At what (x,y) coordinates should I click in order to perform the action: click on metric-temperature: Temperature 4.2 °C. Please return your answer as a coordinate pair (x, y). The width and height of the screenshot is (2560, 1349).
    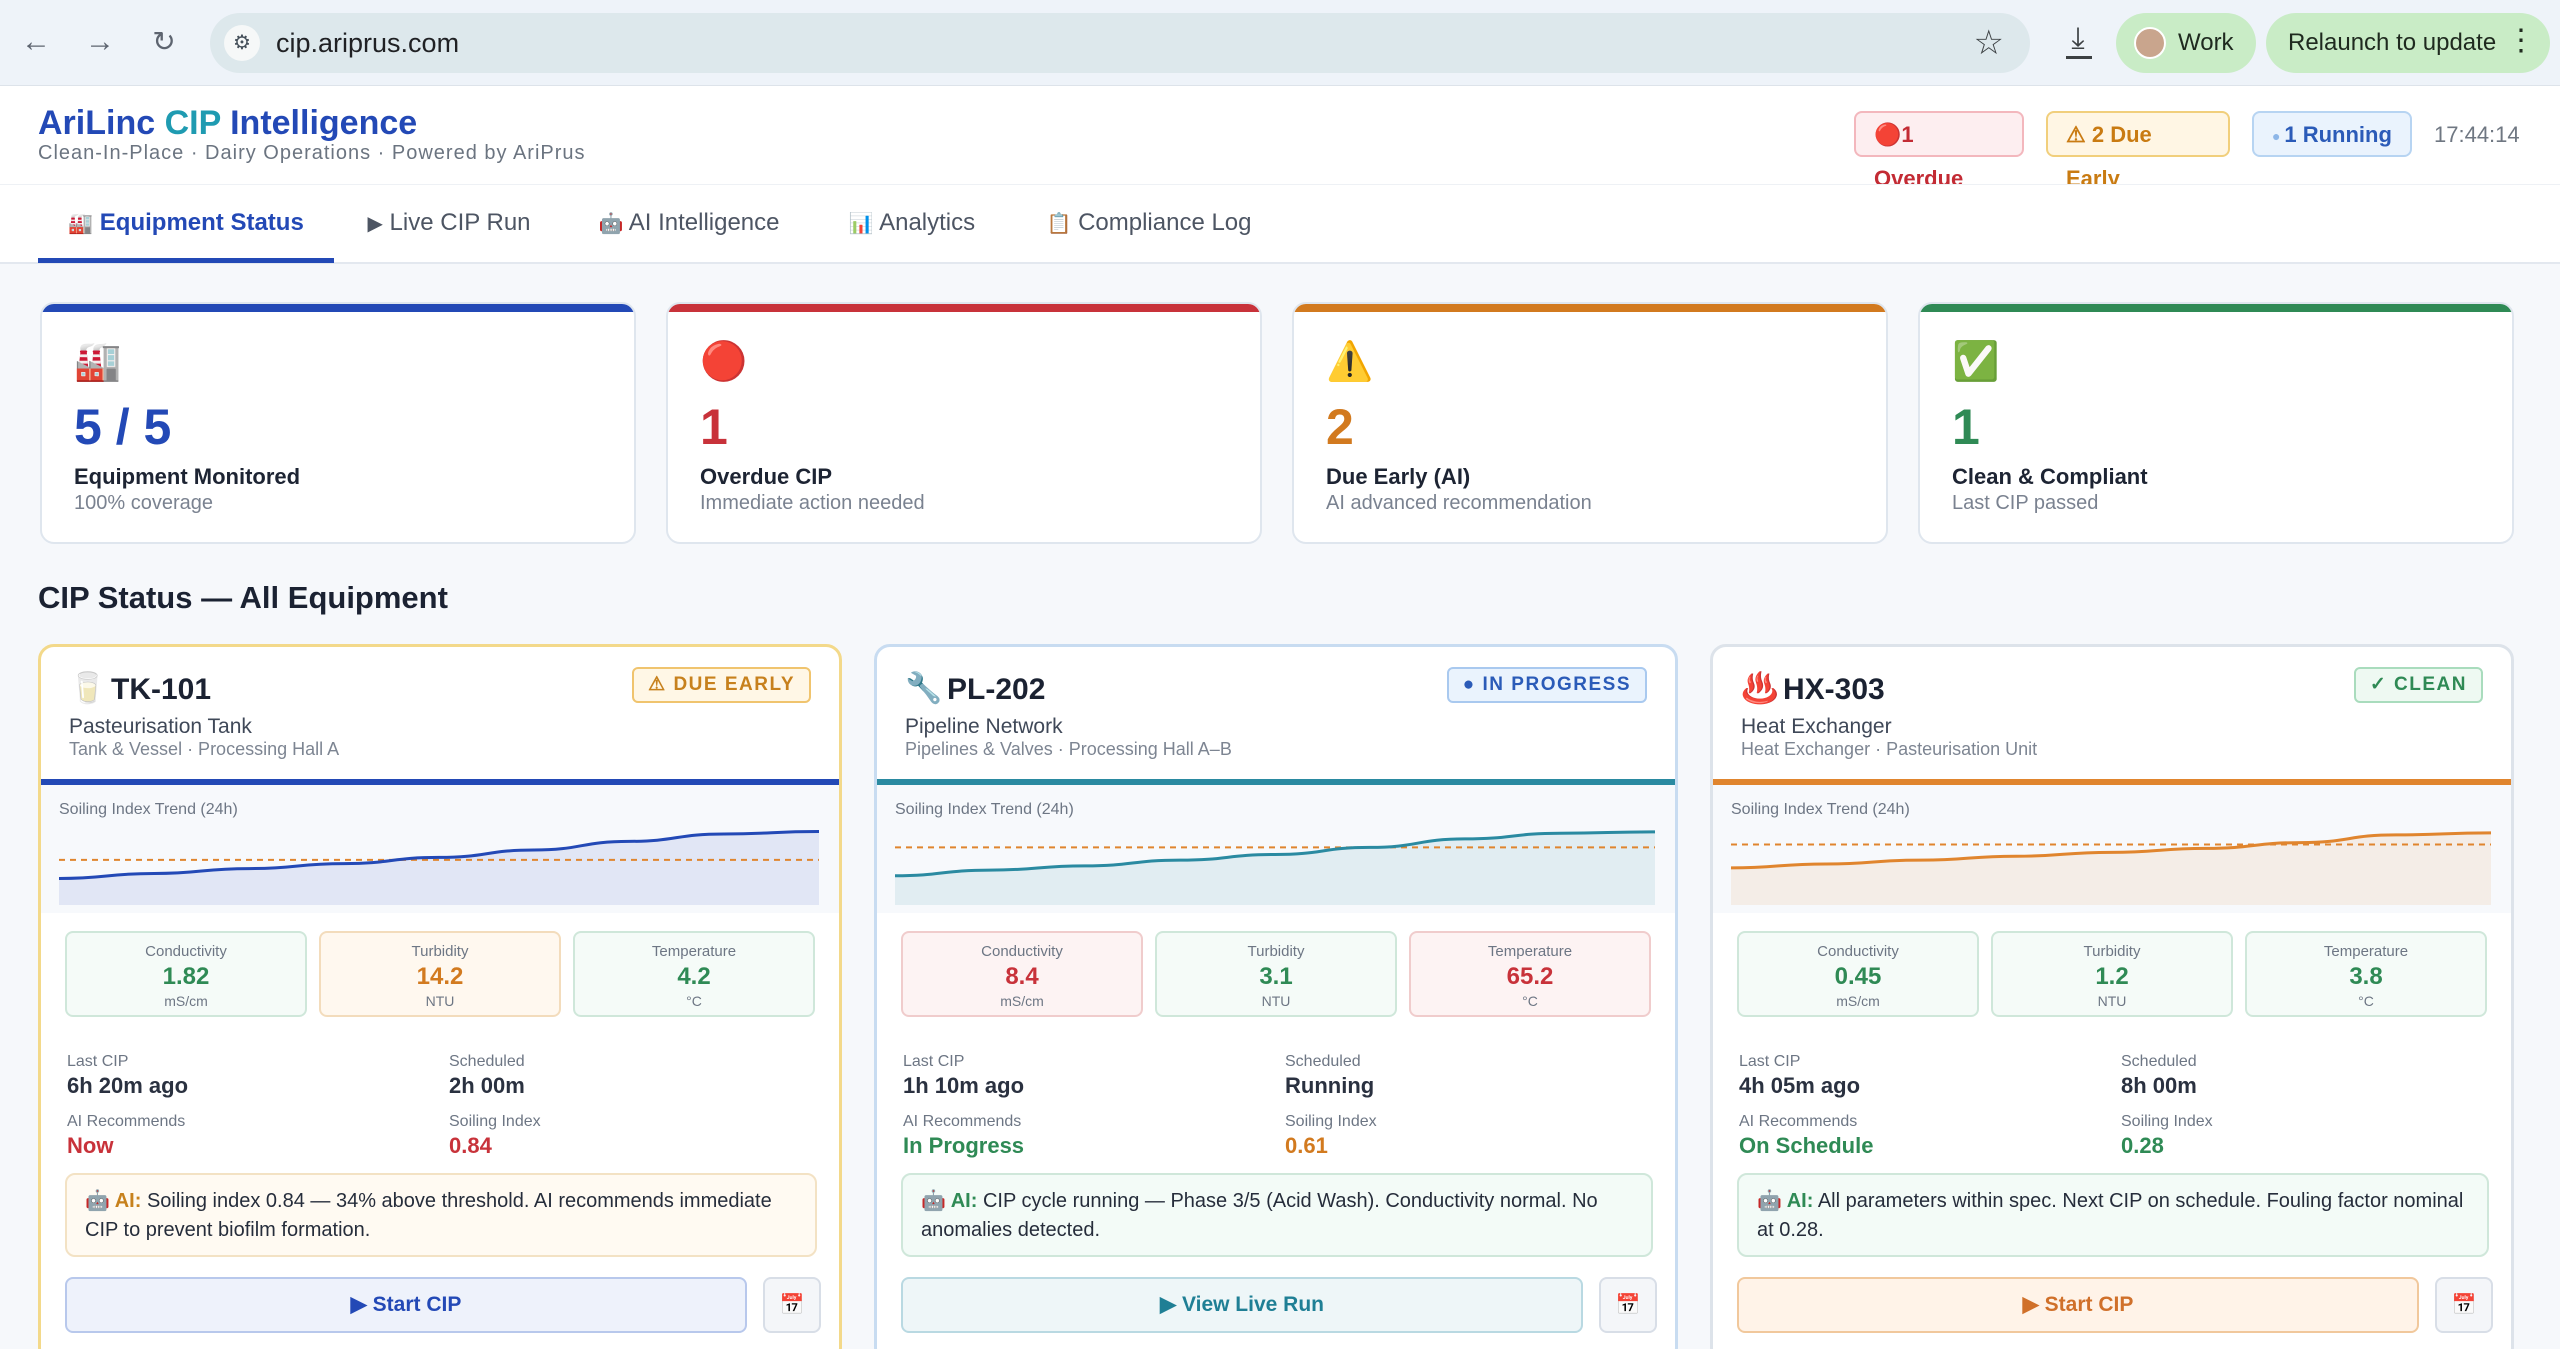
    Looking at the image, I should click on (694, 974).